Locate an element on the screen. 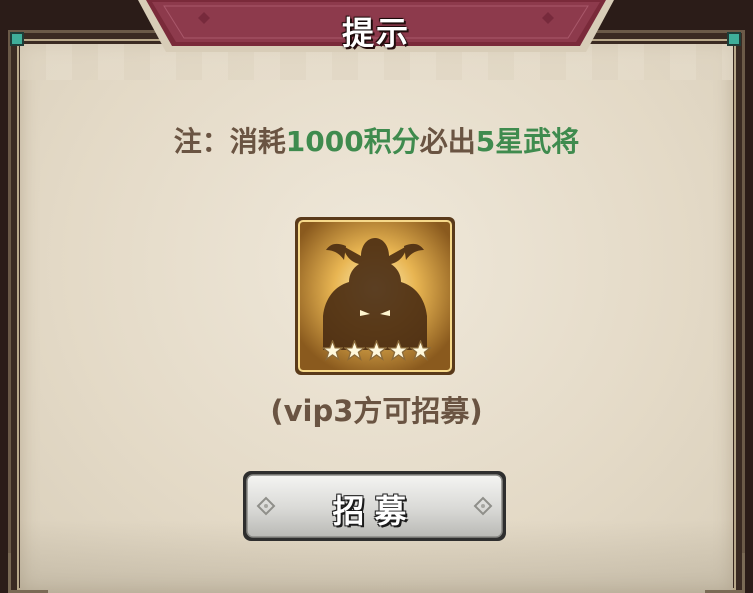  note-star-general: 5星武将 is located at coordinates (527, 141).